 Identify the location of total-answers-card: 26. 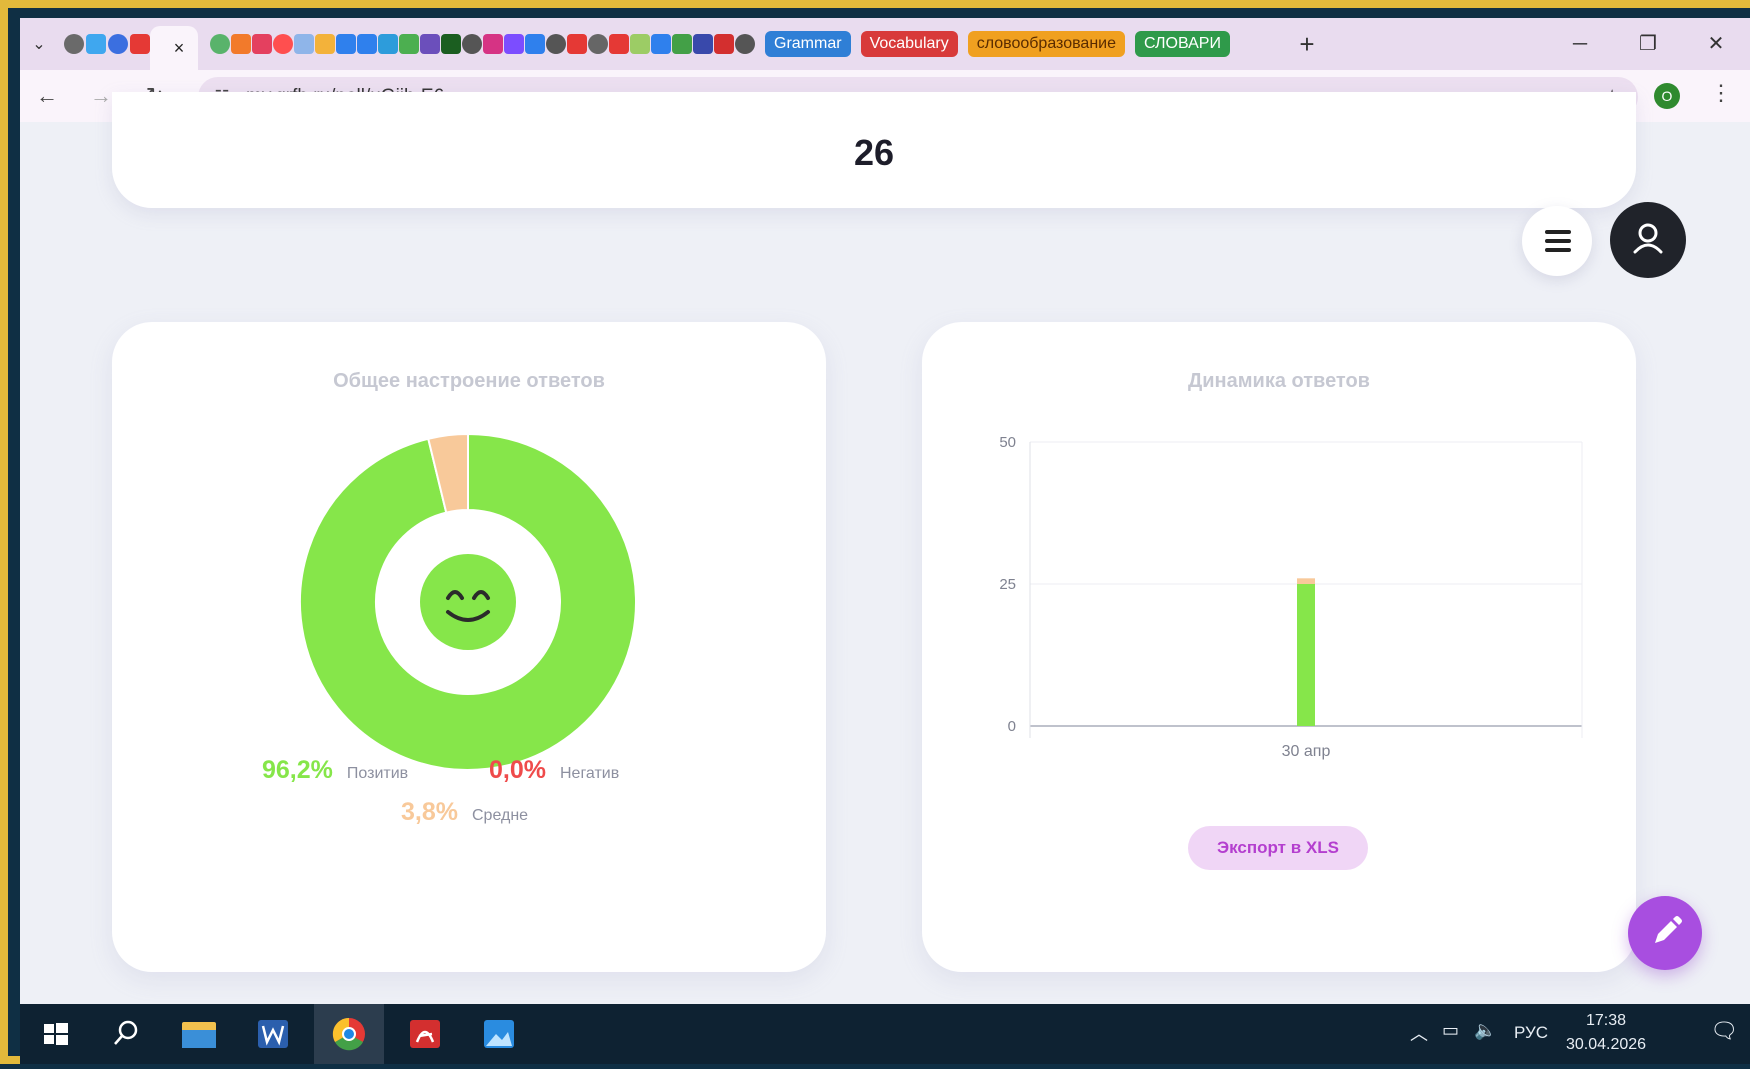
(874, 150).